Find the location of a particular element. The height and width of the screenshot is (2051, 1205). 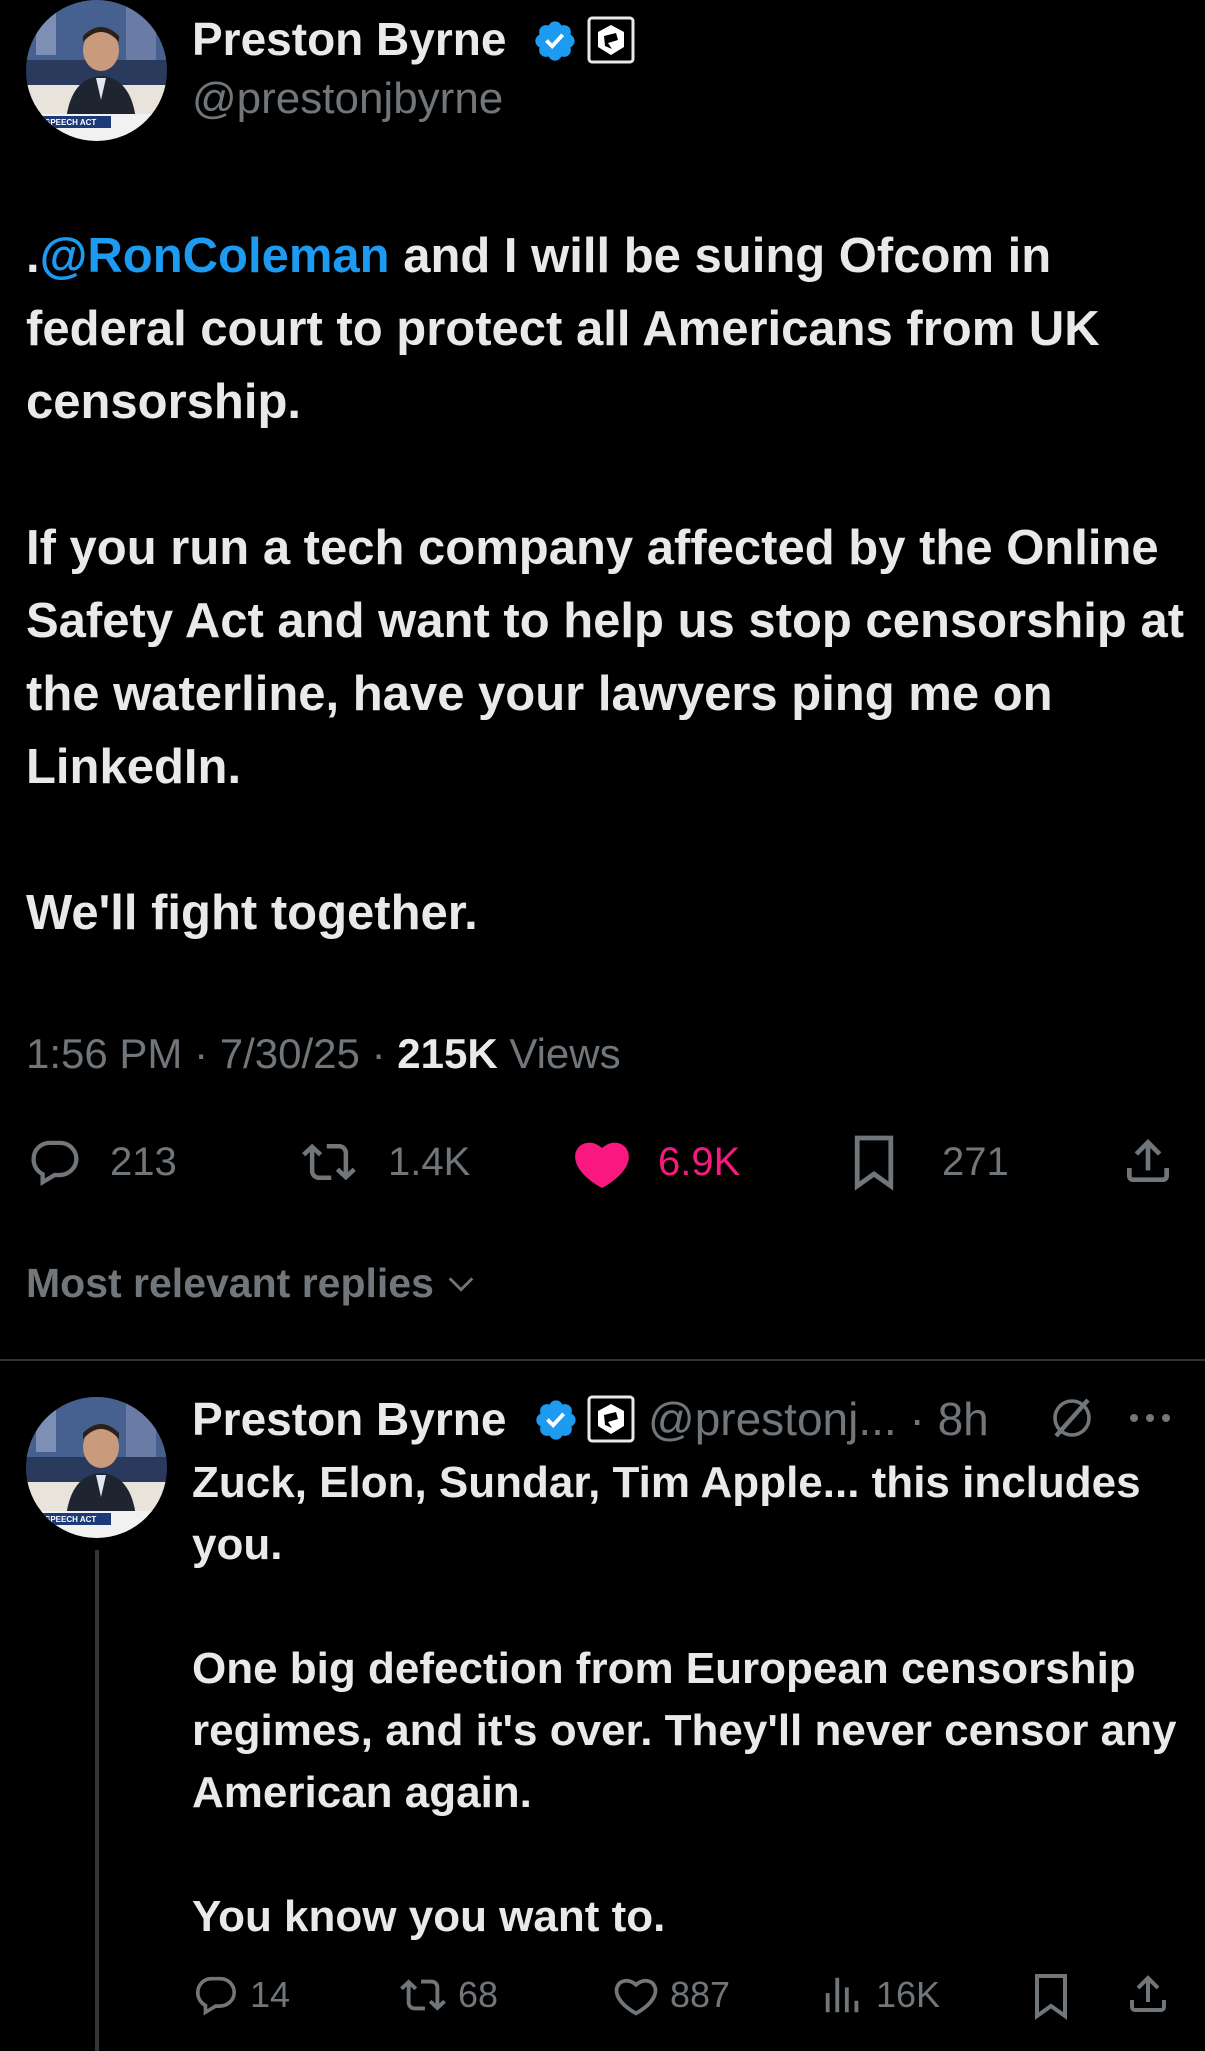

divider is located at coordinates (602, 1360).